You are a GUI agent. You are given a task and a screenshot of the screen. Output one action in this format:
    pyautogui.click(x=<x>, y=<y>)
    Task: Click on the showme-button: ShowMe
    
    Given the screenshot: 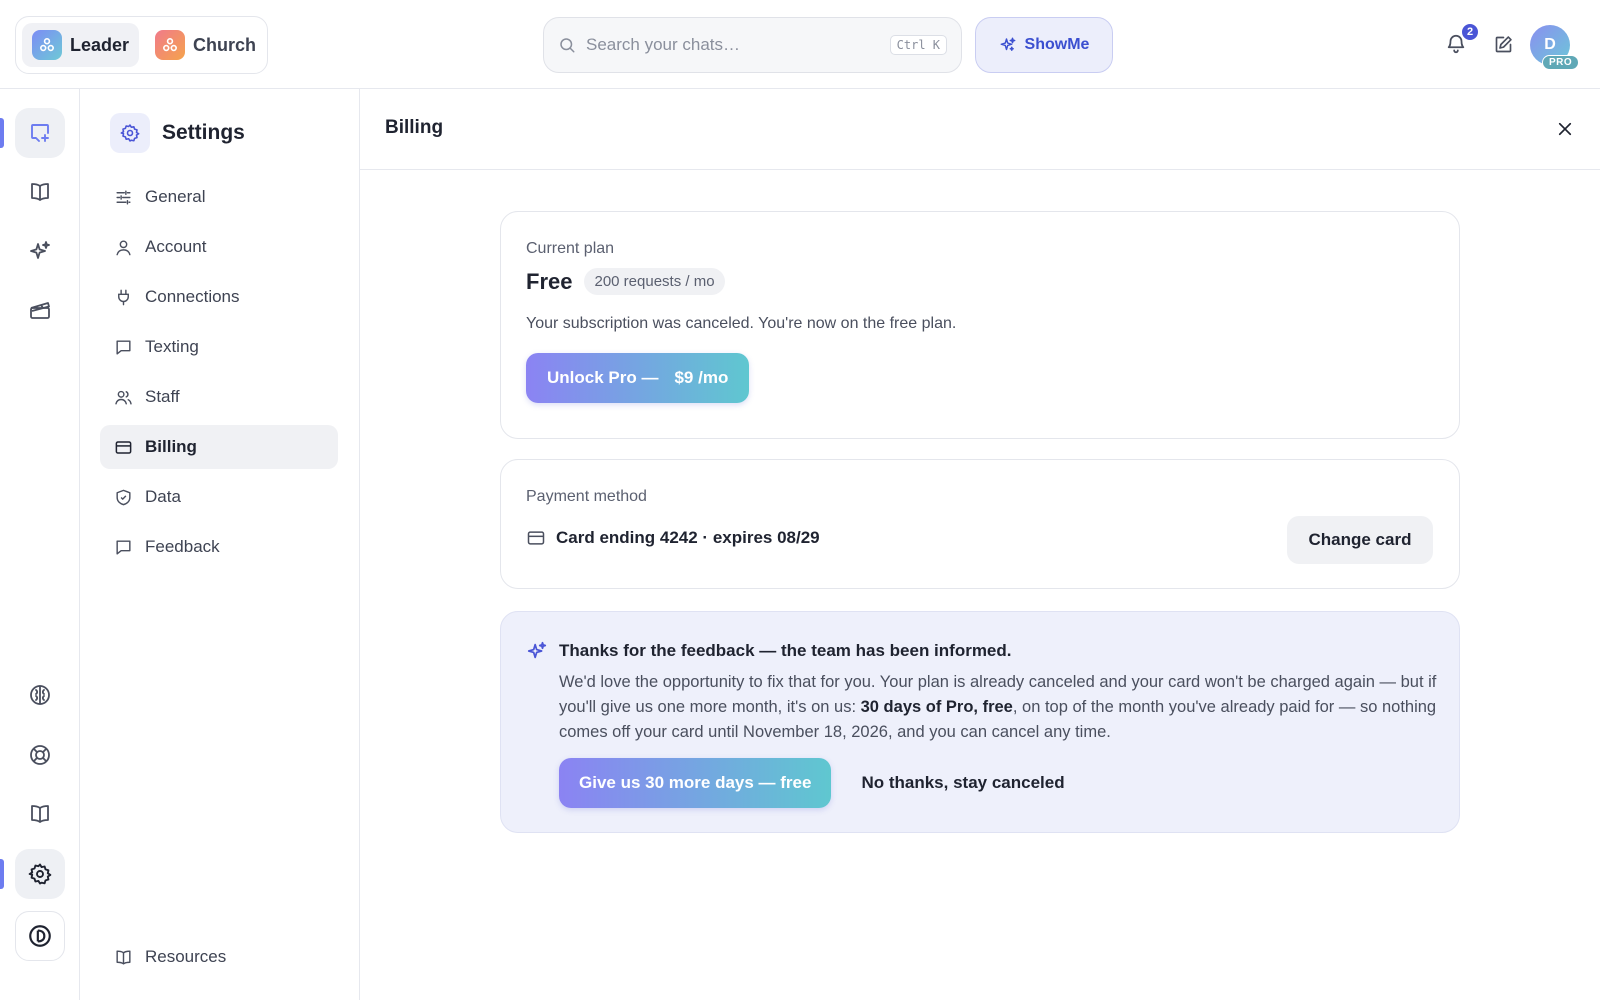 What is the action you would take?
    pyautogui.click(x=1044, y=45)
    